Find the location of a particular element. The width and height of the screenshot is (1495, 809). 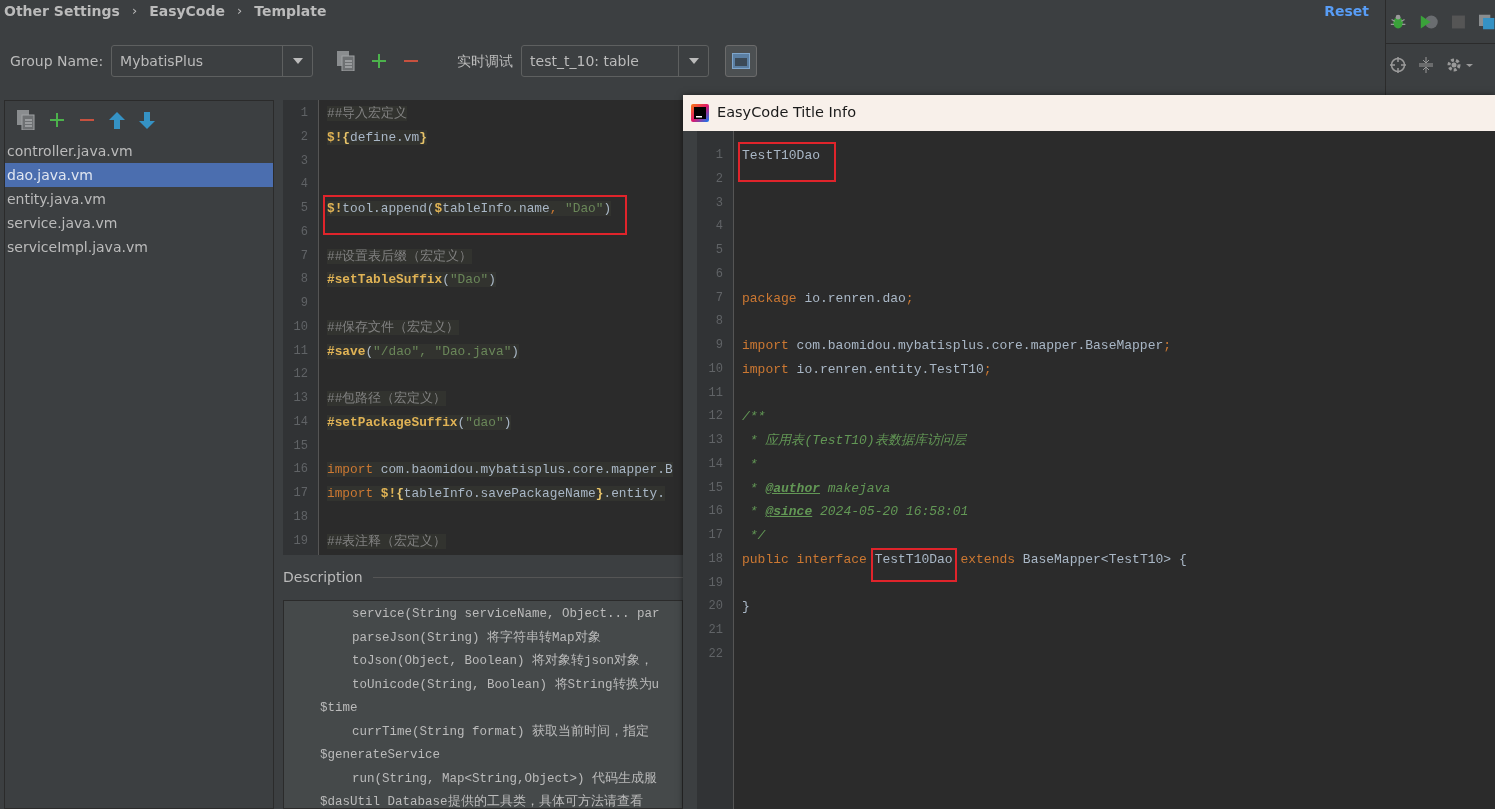

code-line: * @since 2024-05-20 16:58:01 is located at coordinates (858, 512).